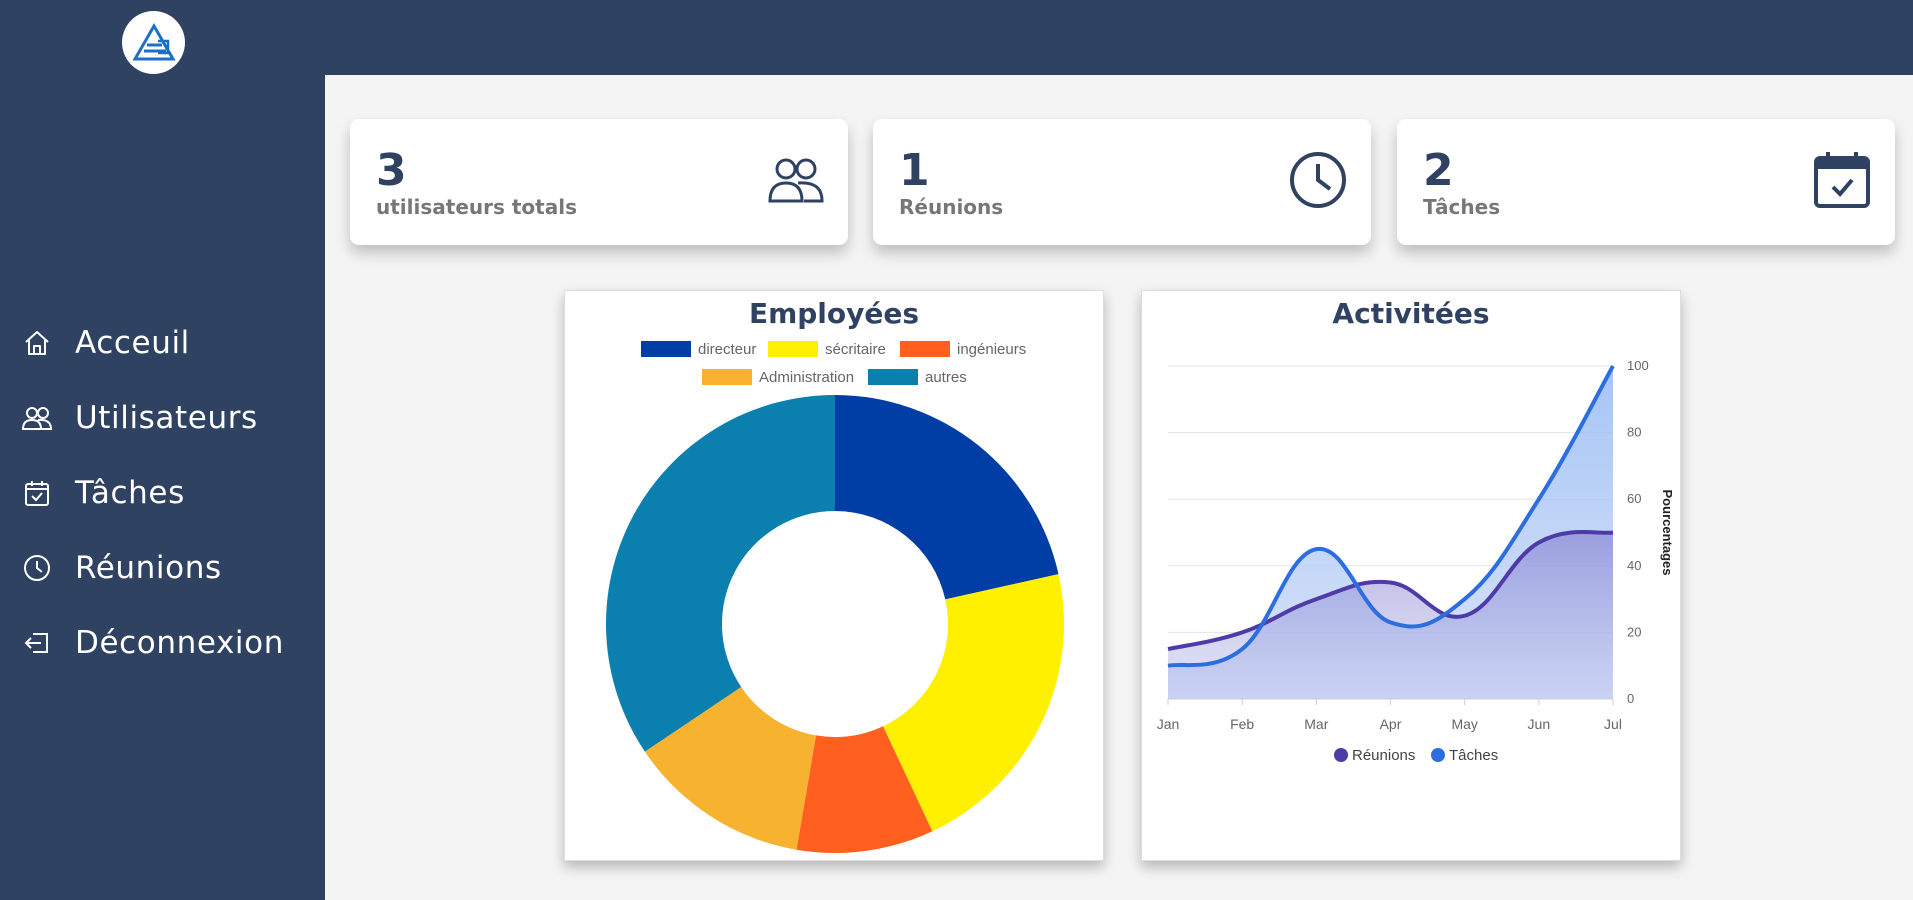  Describe the element at coordinates (1383, 755) in the screenshot. I see `legend-label: Réunions` at that location.